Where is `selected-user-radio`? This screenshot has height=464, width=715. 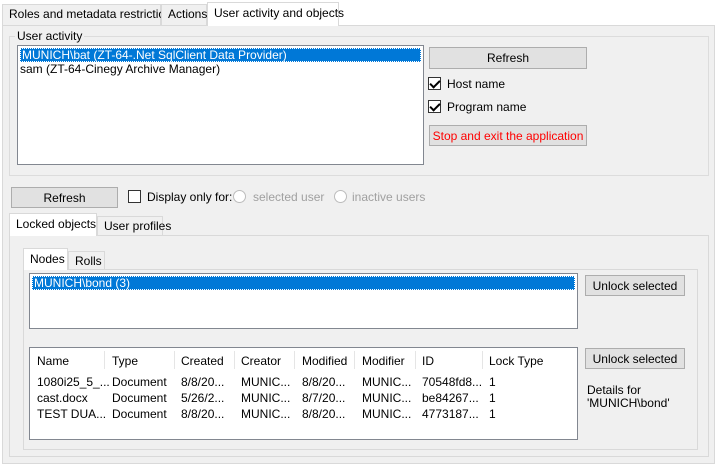
selected-user-radio is located at coordinates (239, 196).